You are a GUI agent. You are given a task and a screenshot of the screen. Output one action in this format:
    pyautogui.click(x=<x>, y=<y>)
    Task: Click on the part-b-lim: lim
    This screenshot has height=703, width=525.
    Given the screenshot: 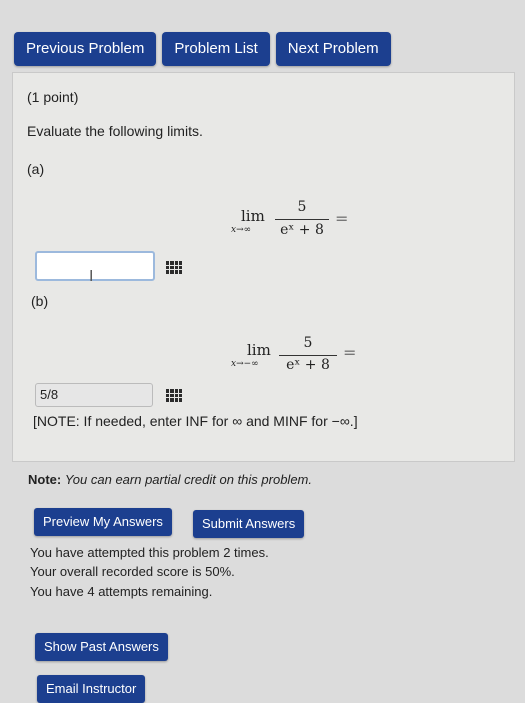 What is the action you would take?
    pyautogui.click(x=259, y=350)
    